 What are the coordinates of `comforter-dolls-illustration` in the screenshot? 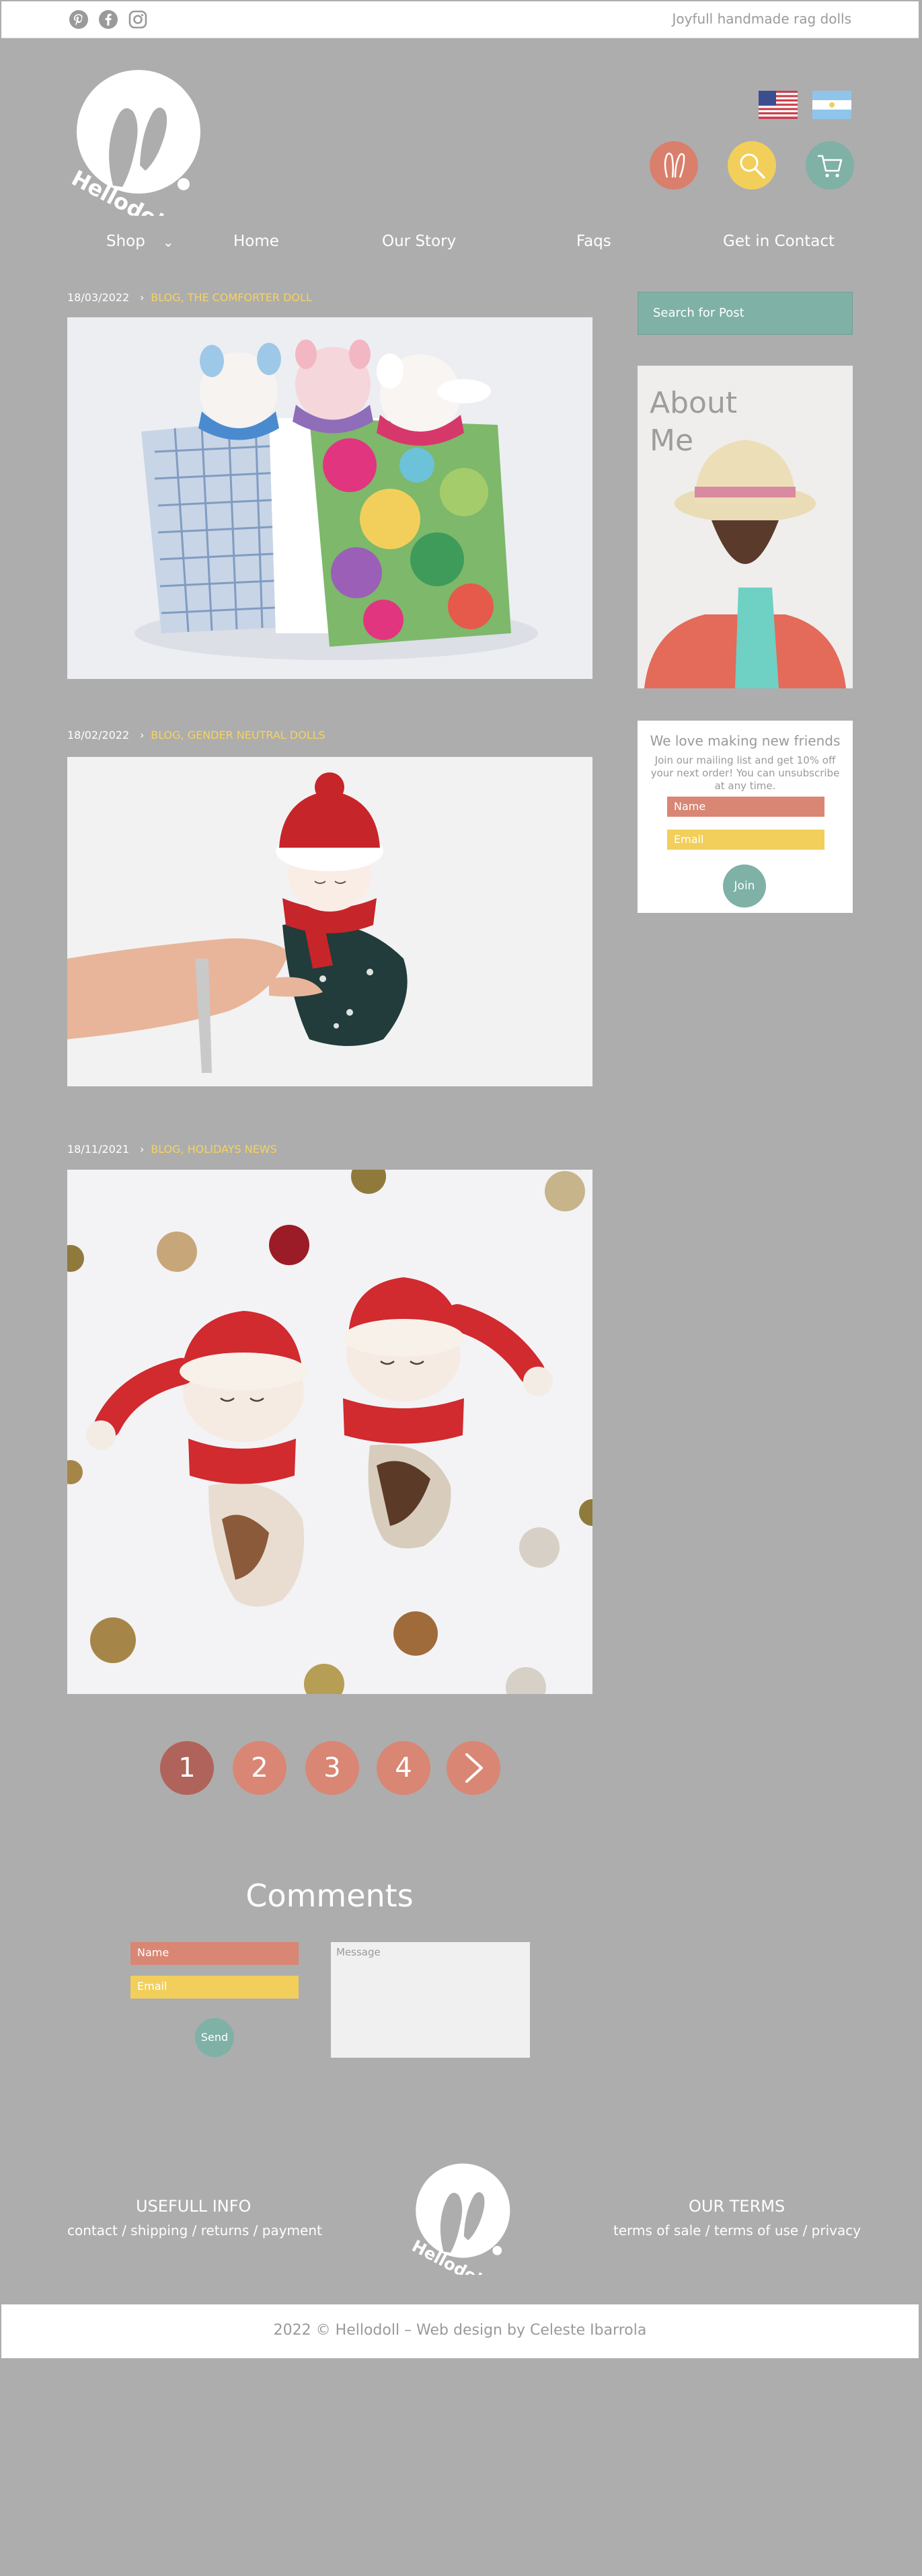 It's located at (329, 498).